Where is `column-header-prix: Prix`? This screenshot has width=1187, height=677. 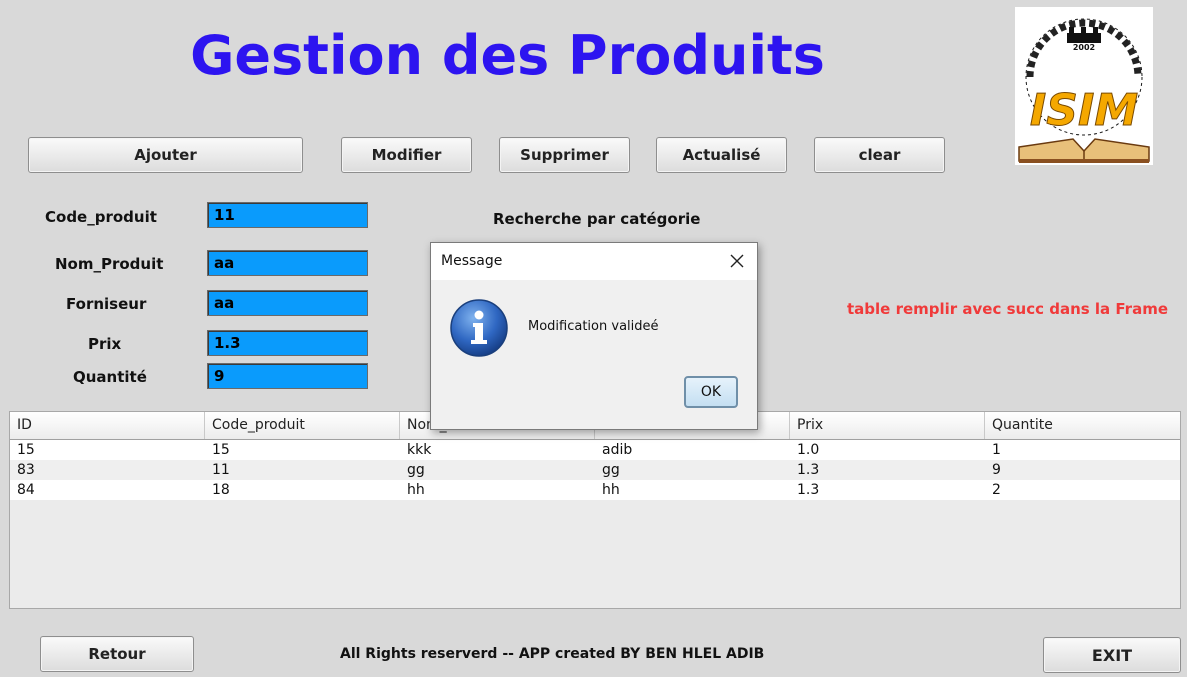 column-header-prix: Prix is located at coordinates (887, 425).